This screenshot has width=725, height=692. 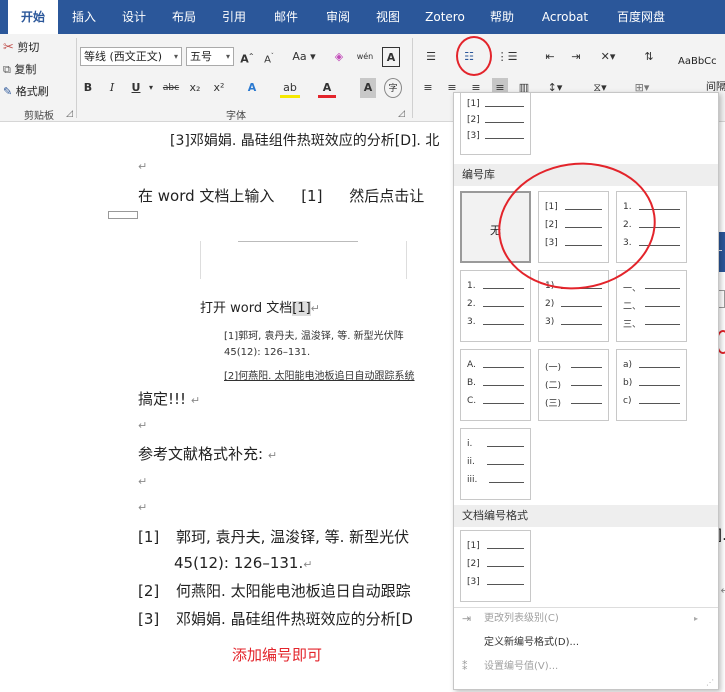 What do you see at coordinates (651, 306) in the screenshot?
I see `numbering-chinese-card: 一、 二、 三、` at bounding box center [651, 306].